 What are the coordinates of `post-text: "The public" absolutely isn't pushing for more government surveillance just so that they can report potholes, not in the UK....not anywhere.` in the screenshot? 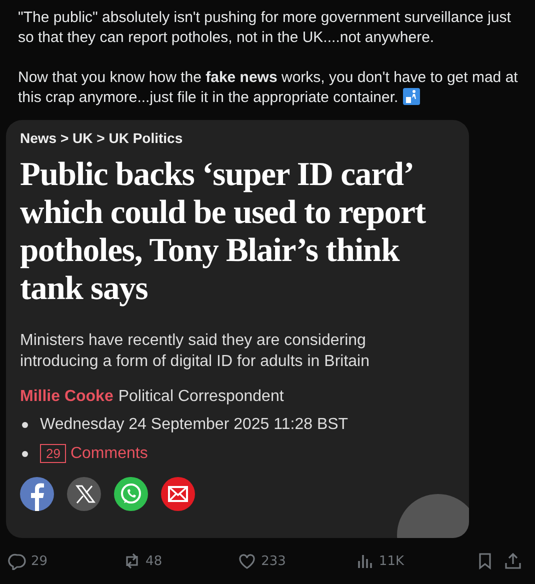 It's located at (265, 28).